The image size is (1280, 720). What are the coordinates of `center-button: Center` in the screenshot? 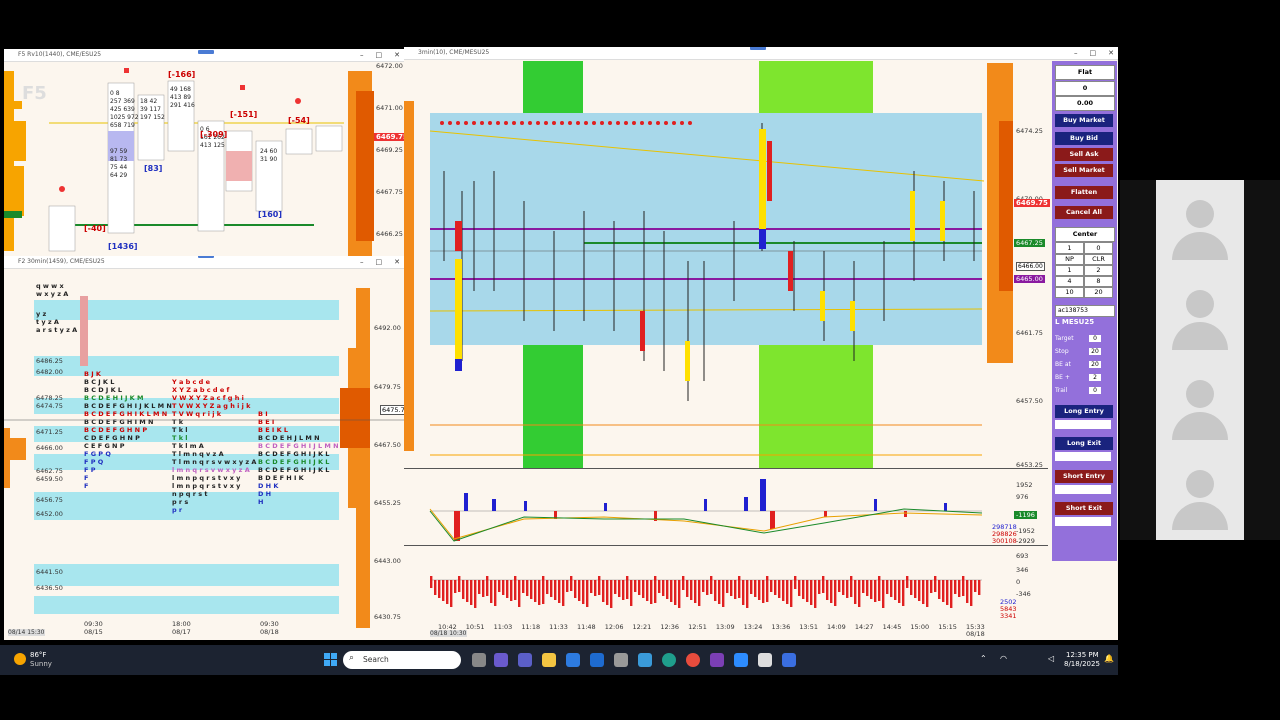 It's located at (1085, 234).